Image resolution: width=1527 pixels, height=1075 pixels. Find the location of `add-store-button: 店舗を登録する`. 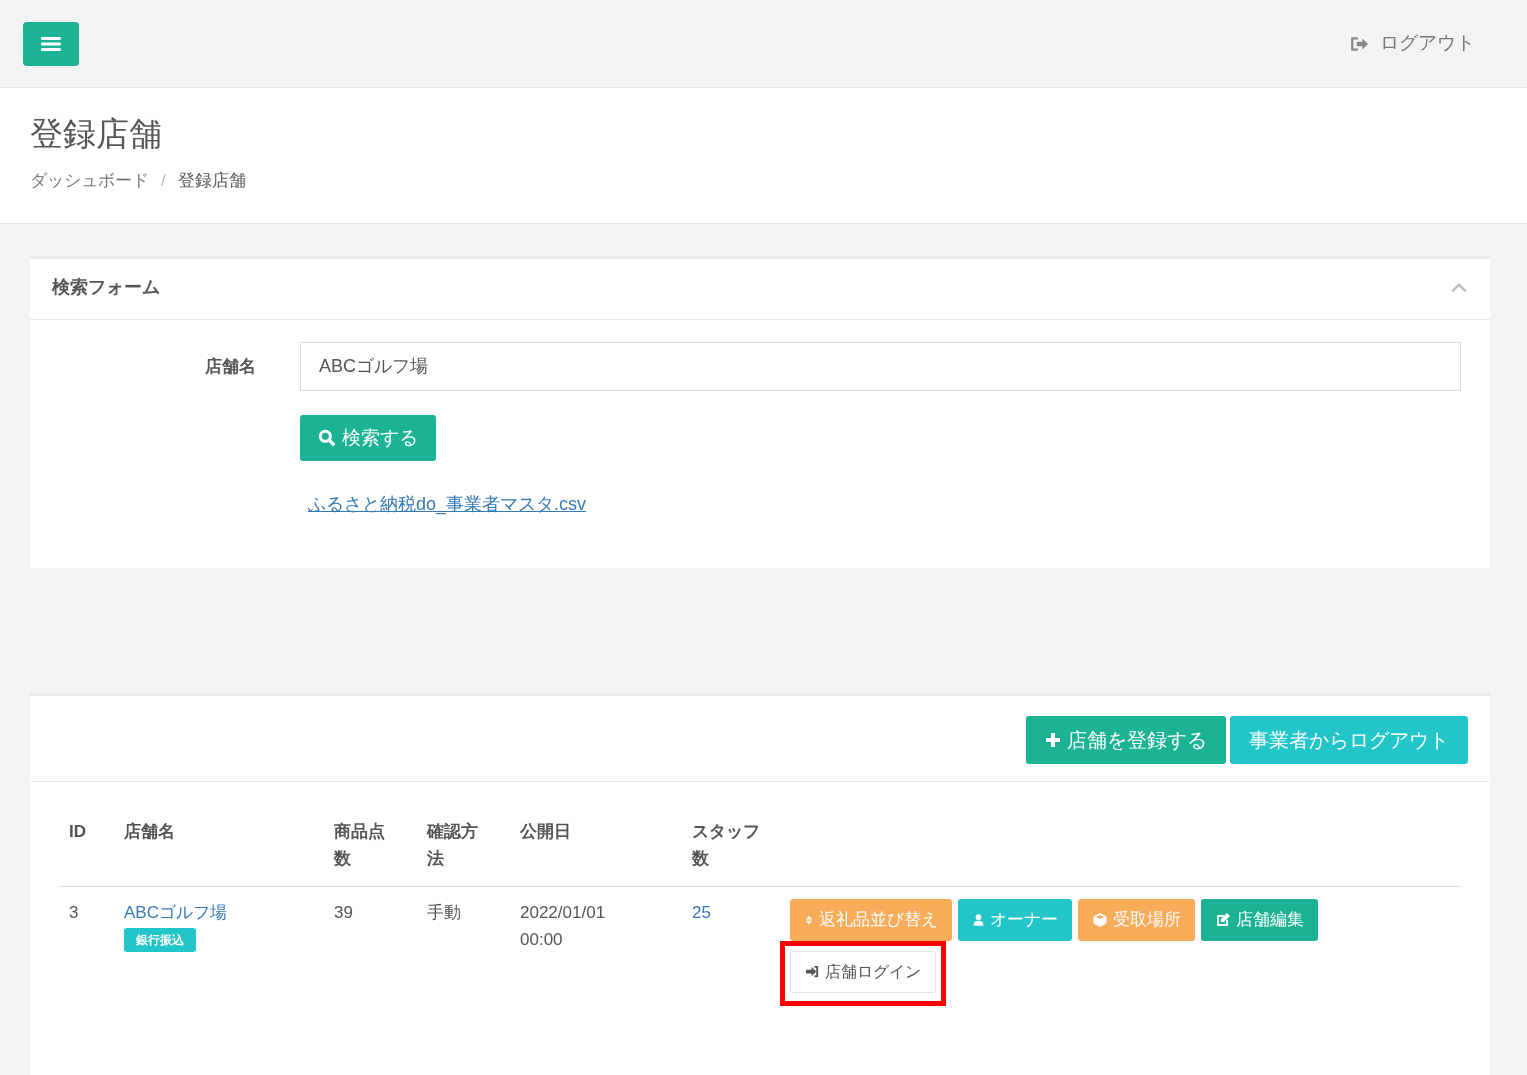

add-store-button: 店舗を登録する is located at coordinates (1126, 740).